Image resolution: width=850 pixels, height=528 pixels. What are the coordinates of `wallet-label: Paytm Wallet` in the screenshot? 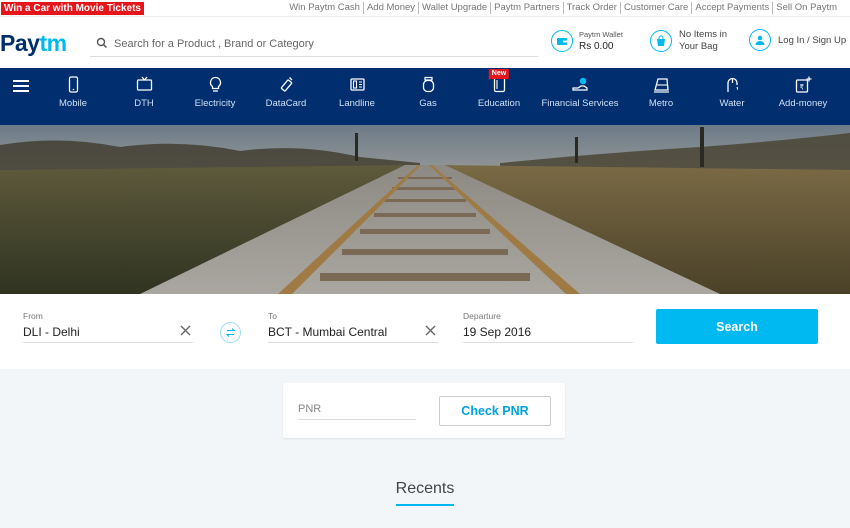 It's located at (601, 34).